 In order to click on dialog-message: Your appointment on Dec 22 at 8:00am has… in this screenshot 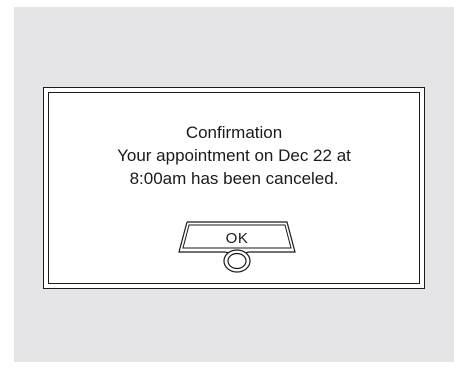, I will do `click(234, 167)`.